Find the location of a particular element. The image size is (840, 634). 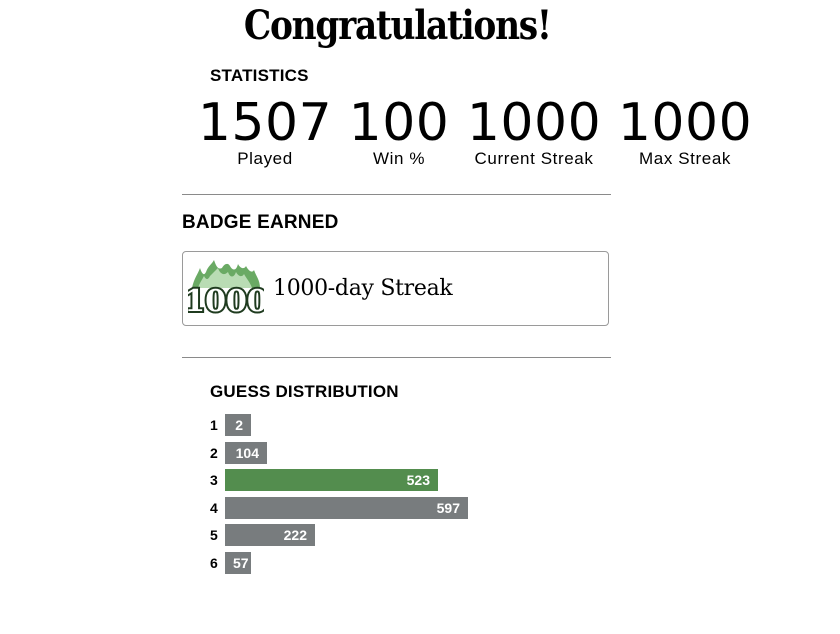

guess-number: 3 is located at coordinates (214, 480).